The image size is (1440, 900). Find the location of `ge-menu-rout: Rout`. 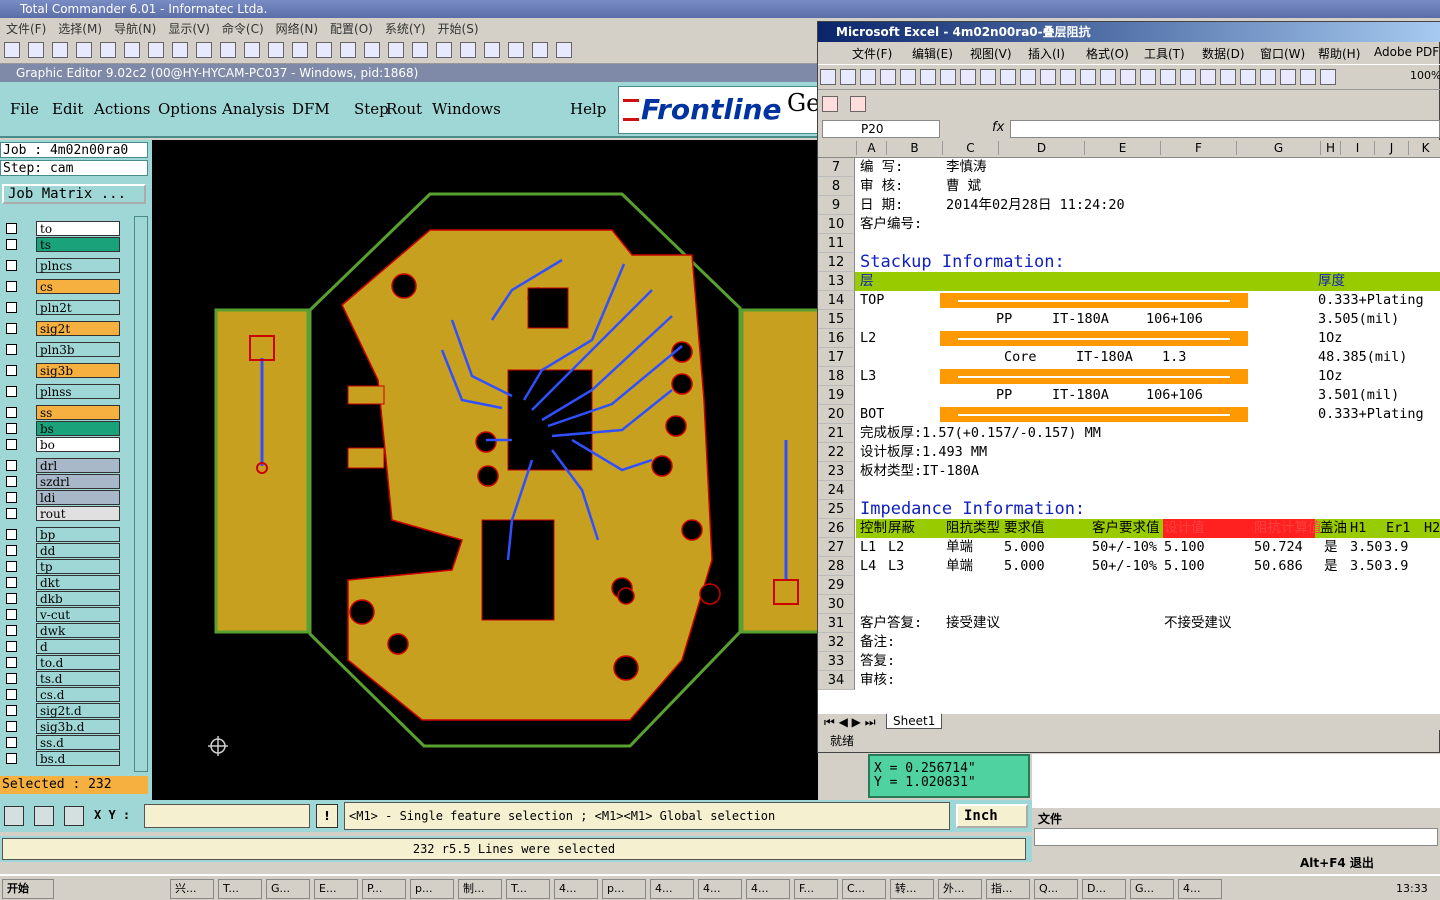

ge-menu-rout: Rout is located at coordinates (404, 109).